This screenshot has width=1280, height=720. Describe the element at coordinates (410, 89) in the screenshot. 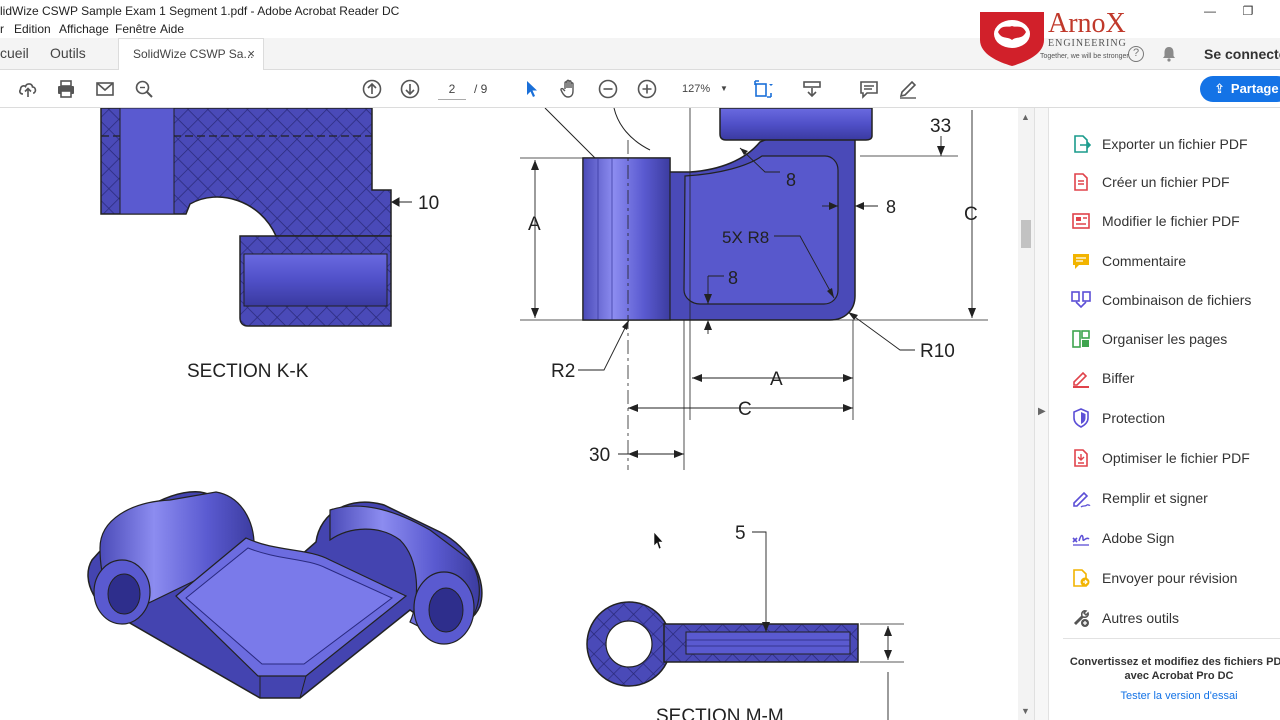

I see `page-down-icon` at that location.